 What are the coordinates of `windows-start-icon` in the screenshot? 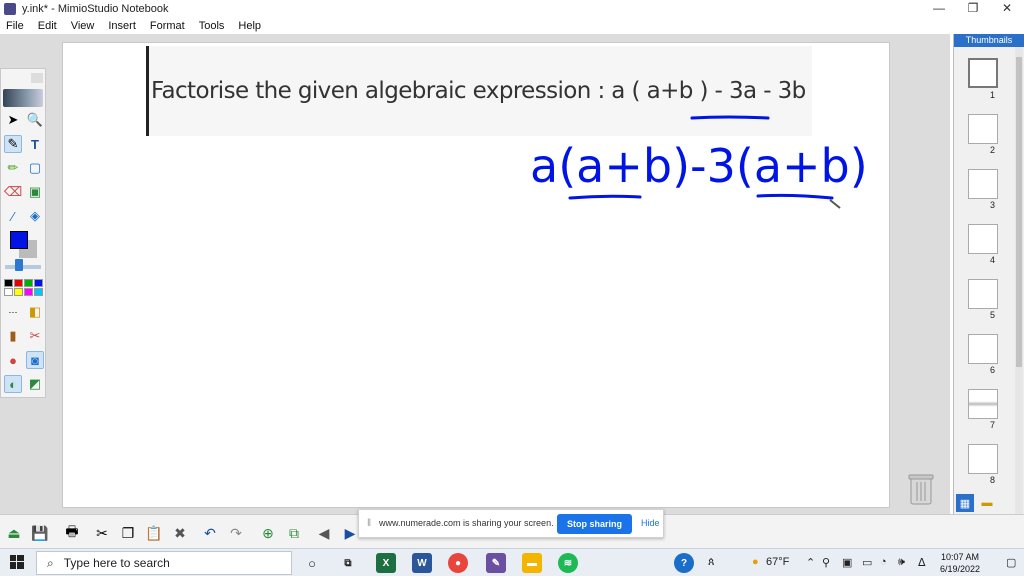 It's located at (17, 562).